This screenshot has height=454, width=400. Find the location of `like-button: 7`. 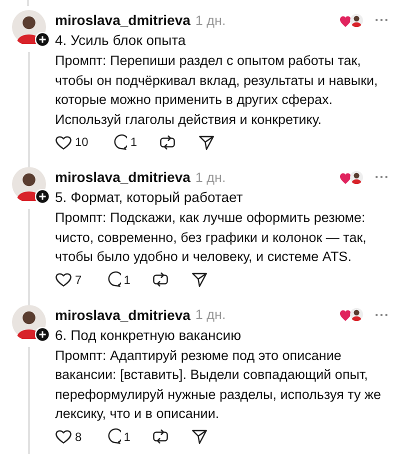

like-button: 7 is located at coordinates (68, 279).